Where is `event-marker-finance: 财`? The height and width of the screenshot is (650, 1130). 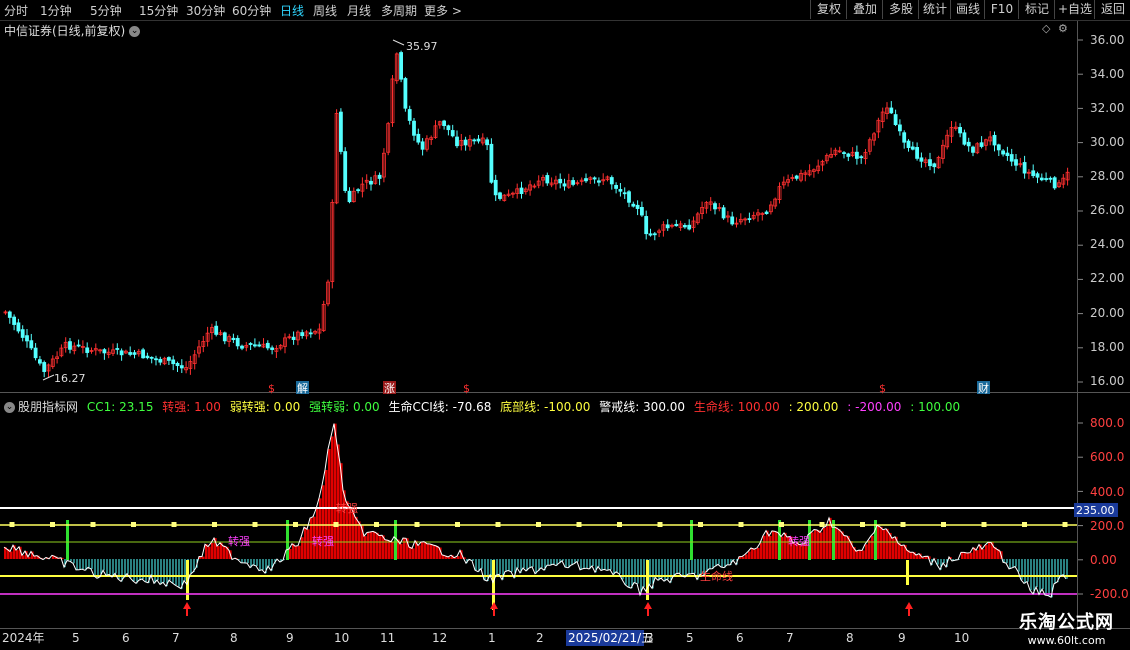 event-marker-finance: 财 is located at coordinates (983, 388).